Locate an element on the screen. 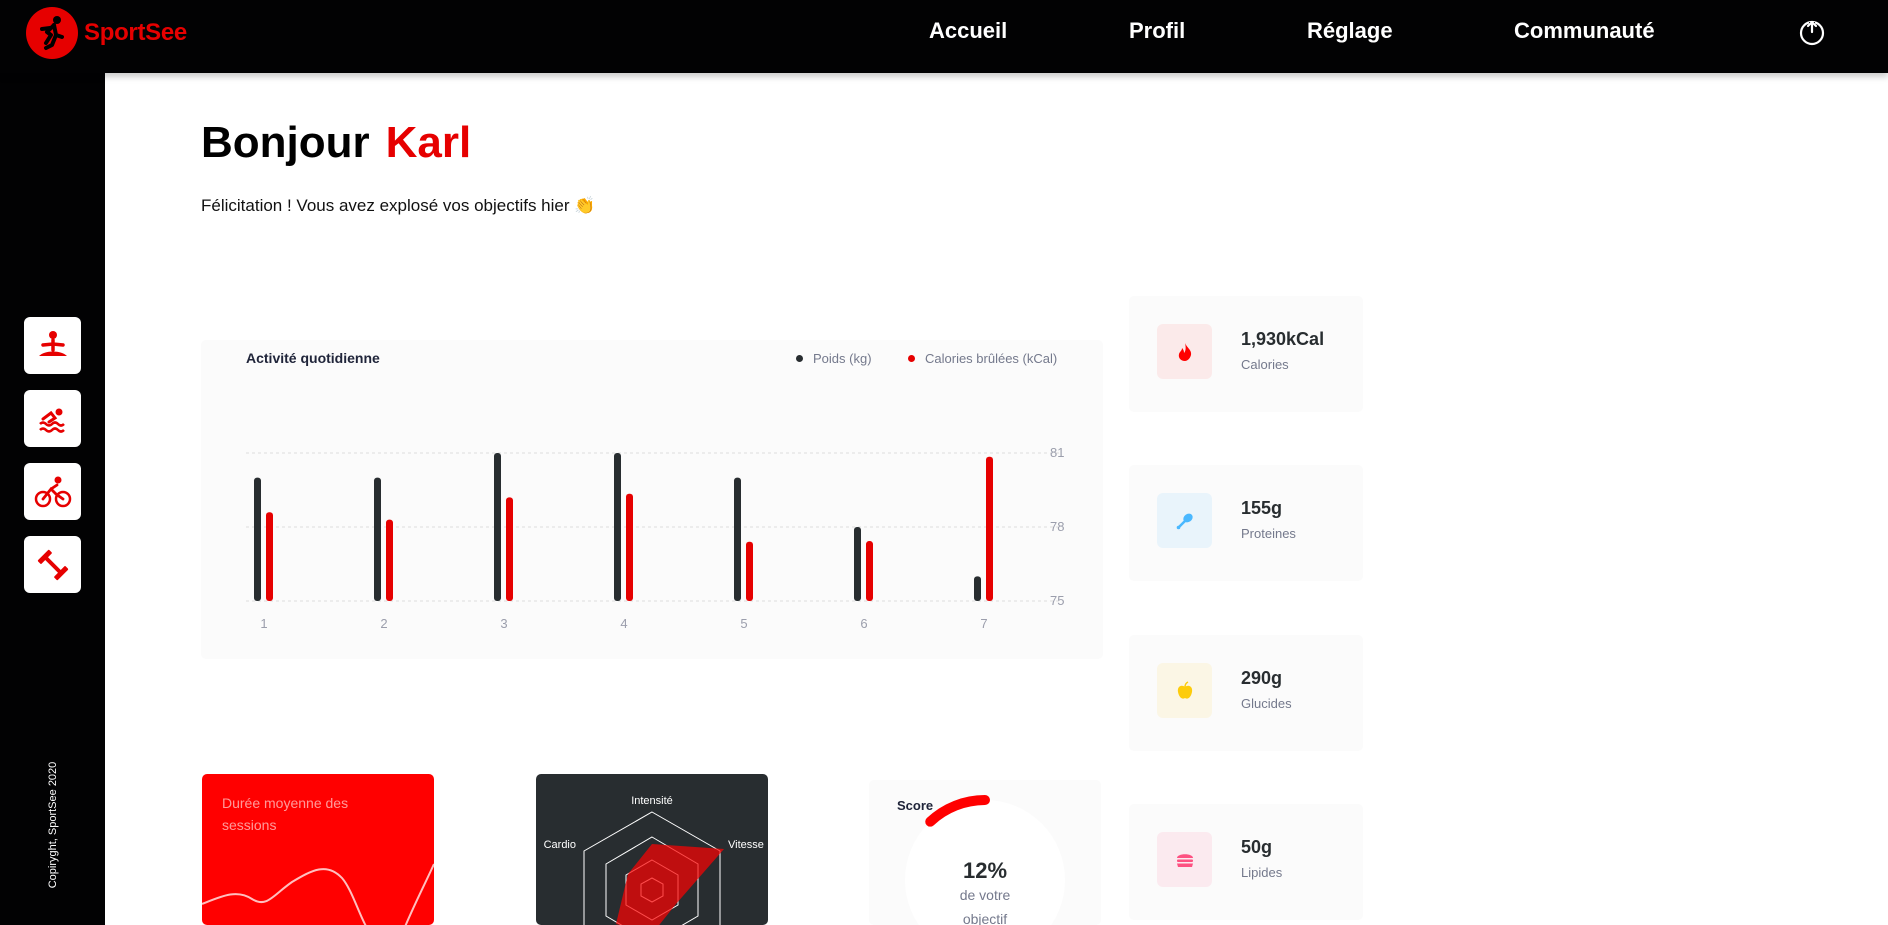 Image resolution: width=1888 pixels, height=925 pixels. kpi-card-calories: 1,930kCal Calories is located at coordinates (1246, 354).